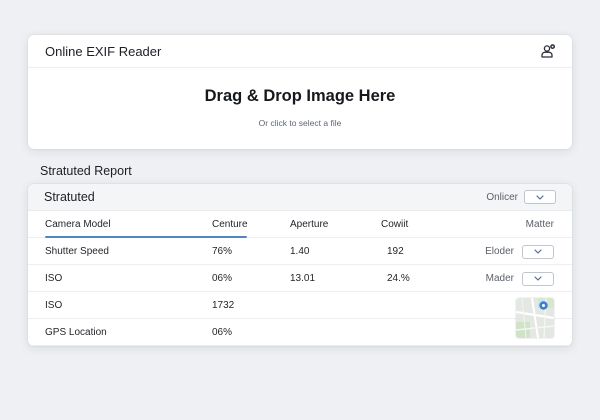 This screenshot has width=600, height=420. What do you see at coordinates (230, 224) in the screenshot?
I see `column-header-centure: Centure` at bounding box center [230, 224].